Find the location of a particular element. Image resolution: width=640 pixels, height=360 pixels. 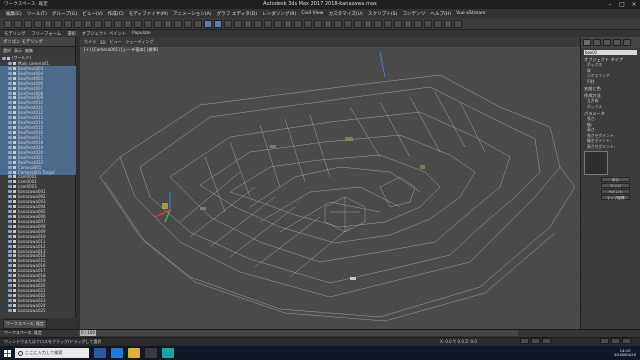

next-frame-button is located at coordinates (546, 341).